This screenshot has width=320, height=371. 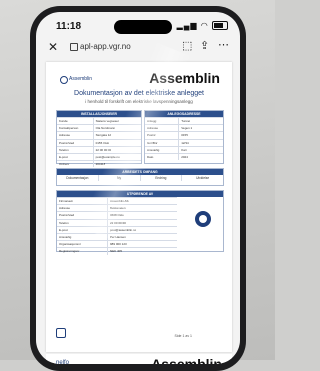 What do you see at coordinates (184, 142) in the screenshot?
I see `table-row: Gnr/Bnr 12/34` at bounding box center [184, 142].